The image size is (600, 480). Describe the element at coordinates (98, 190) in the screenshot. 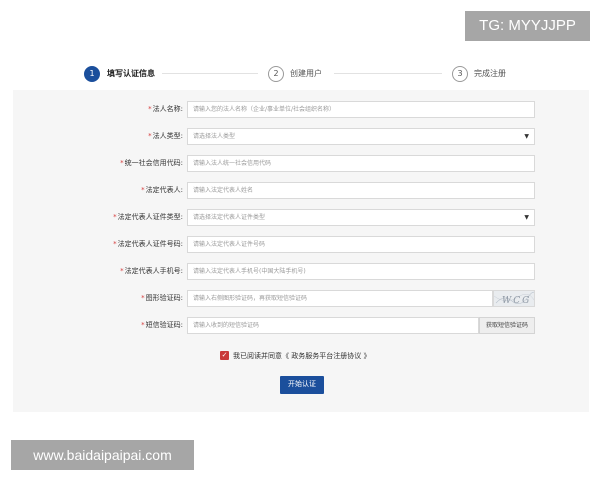

I see `representative-label: *法定代表人:` at that location.